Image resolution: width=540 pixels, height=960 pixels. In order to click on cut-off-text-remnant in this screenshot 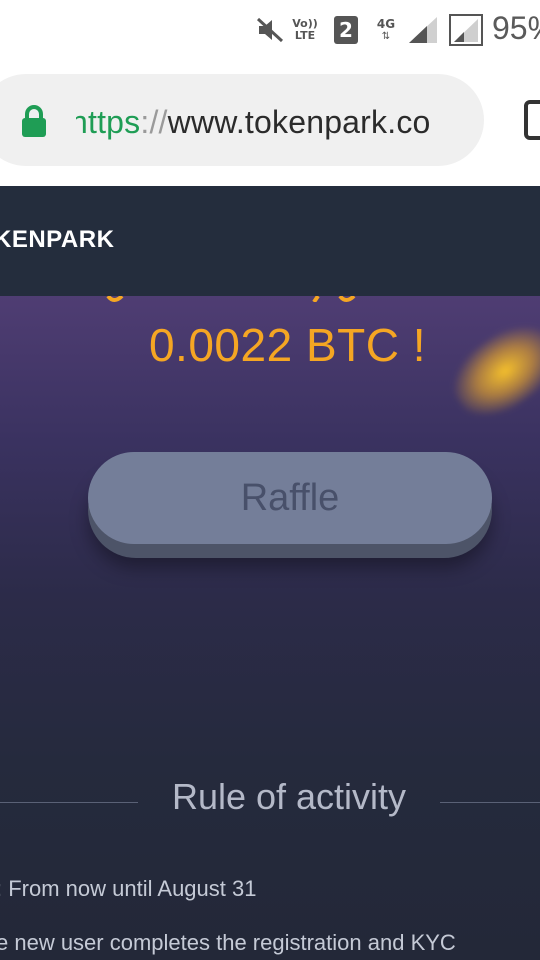, I will do `click(231, 299)`.